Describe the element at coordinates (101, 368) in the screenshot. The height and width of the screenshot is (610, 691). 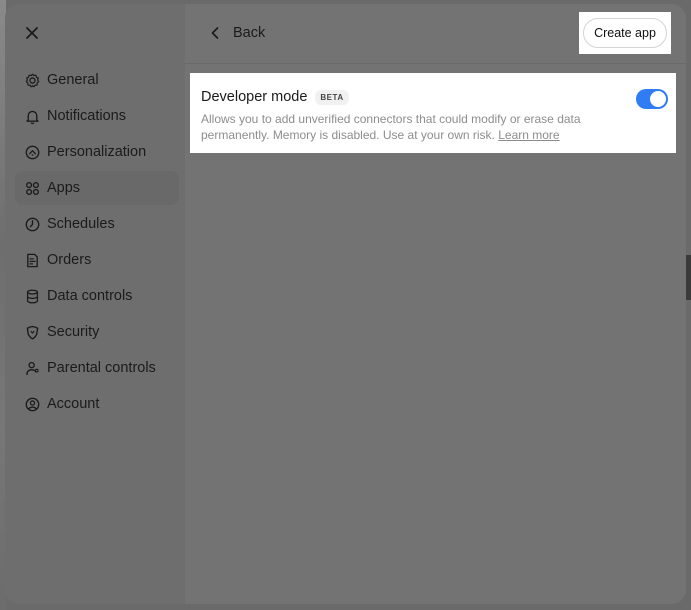
I see `sidebar-item-label: Parental controls` at that location.